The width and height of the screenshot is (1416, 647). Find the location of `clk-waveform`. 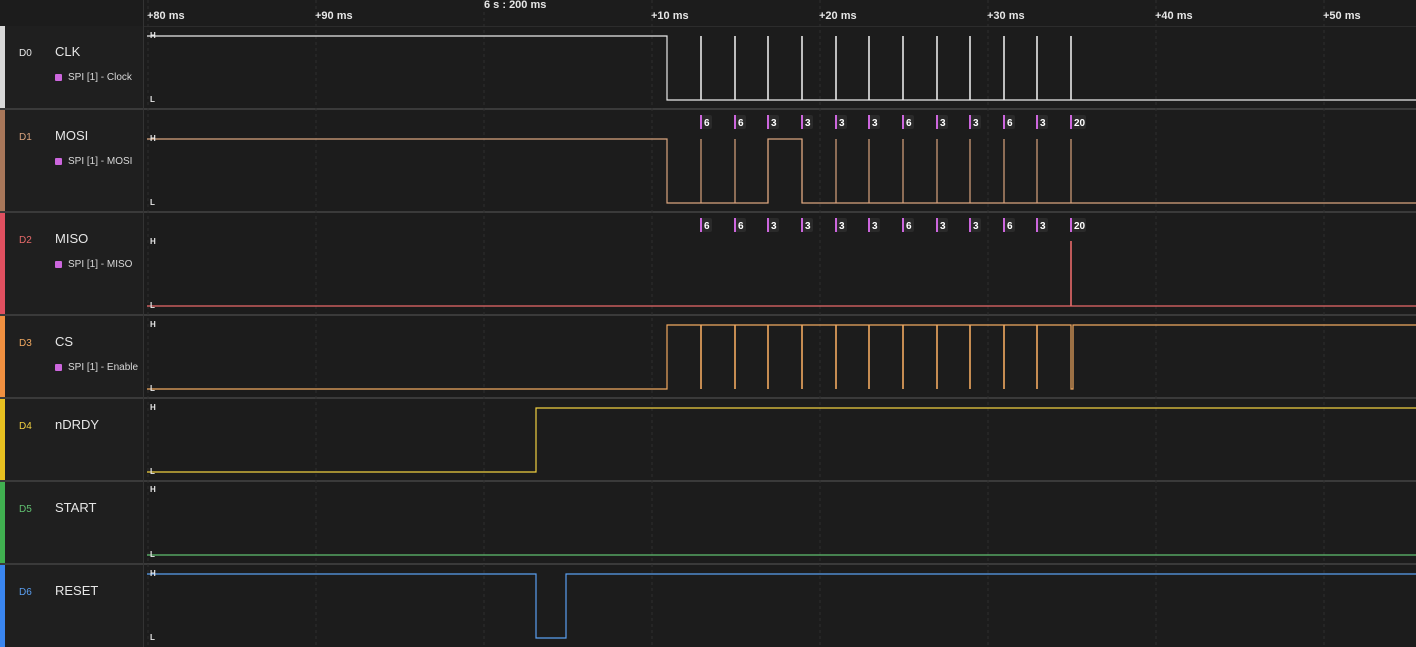

clk-waveform is located at coordinates (781, 68).